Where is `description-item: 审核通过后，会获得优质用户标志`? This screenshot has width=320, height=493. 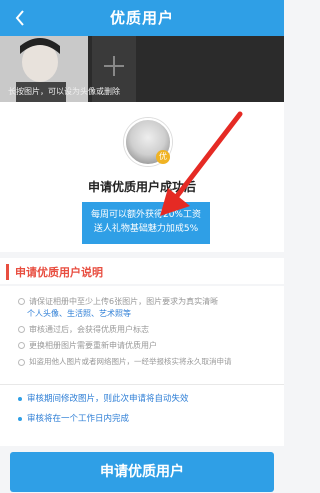
description-item: 审核通过后，会获得优质用户标志 is located at coordinates (148, 329).